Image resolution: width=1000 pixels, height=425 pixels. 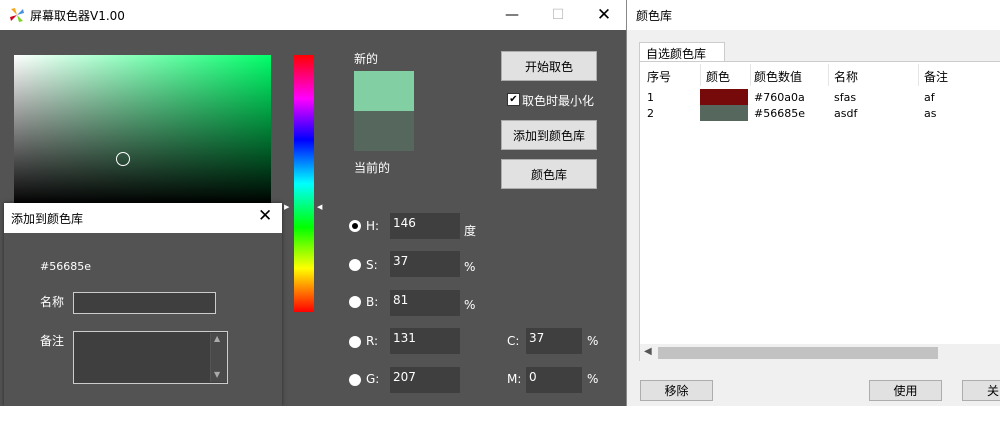 What do you see at coordinates (845, 97) in the screenshot?
I see `row-name: sfas` at bounding box center [845, 97].